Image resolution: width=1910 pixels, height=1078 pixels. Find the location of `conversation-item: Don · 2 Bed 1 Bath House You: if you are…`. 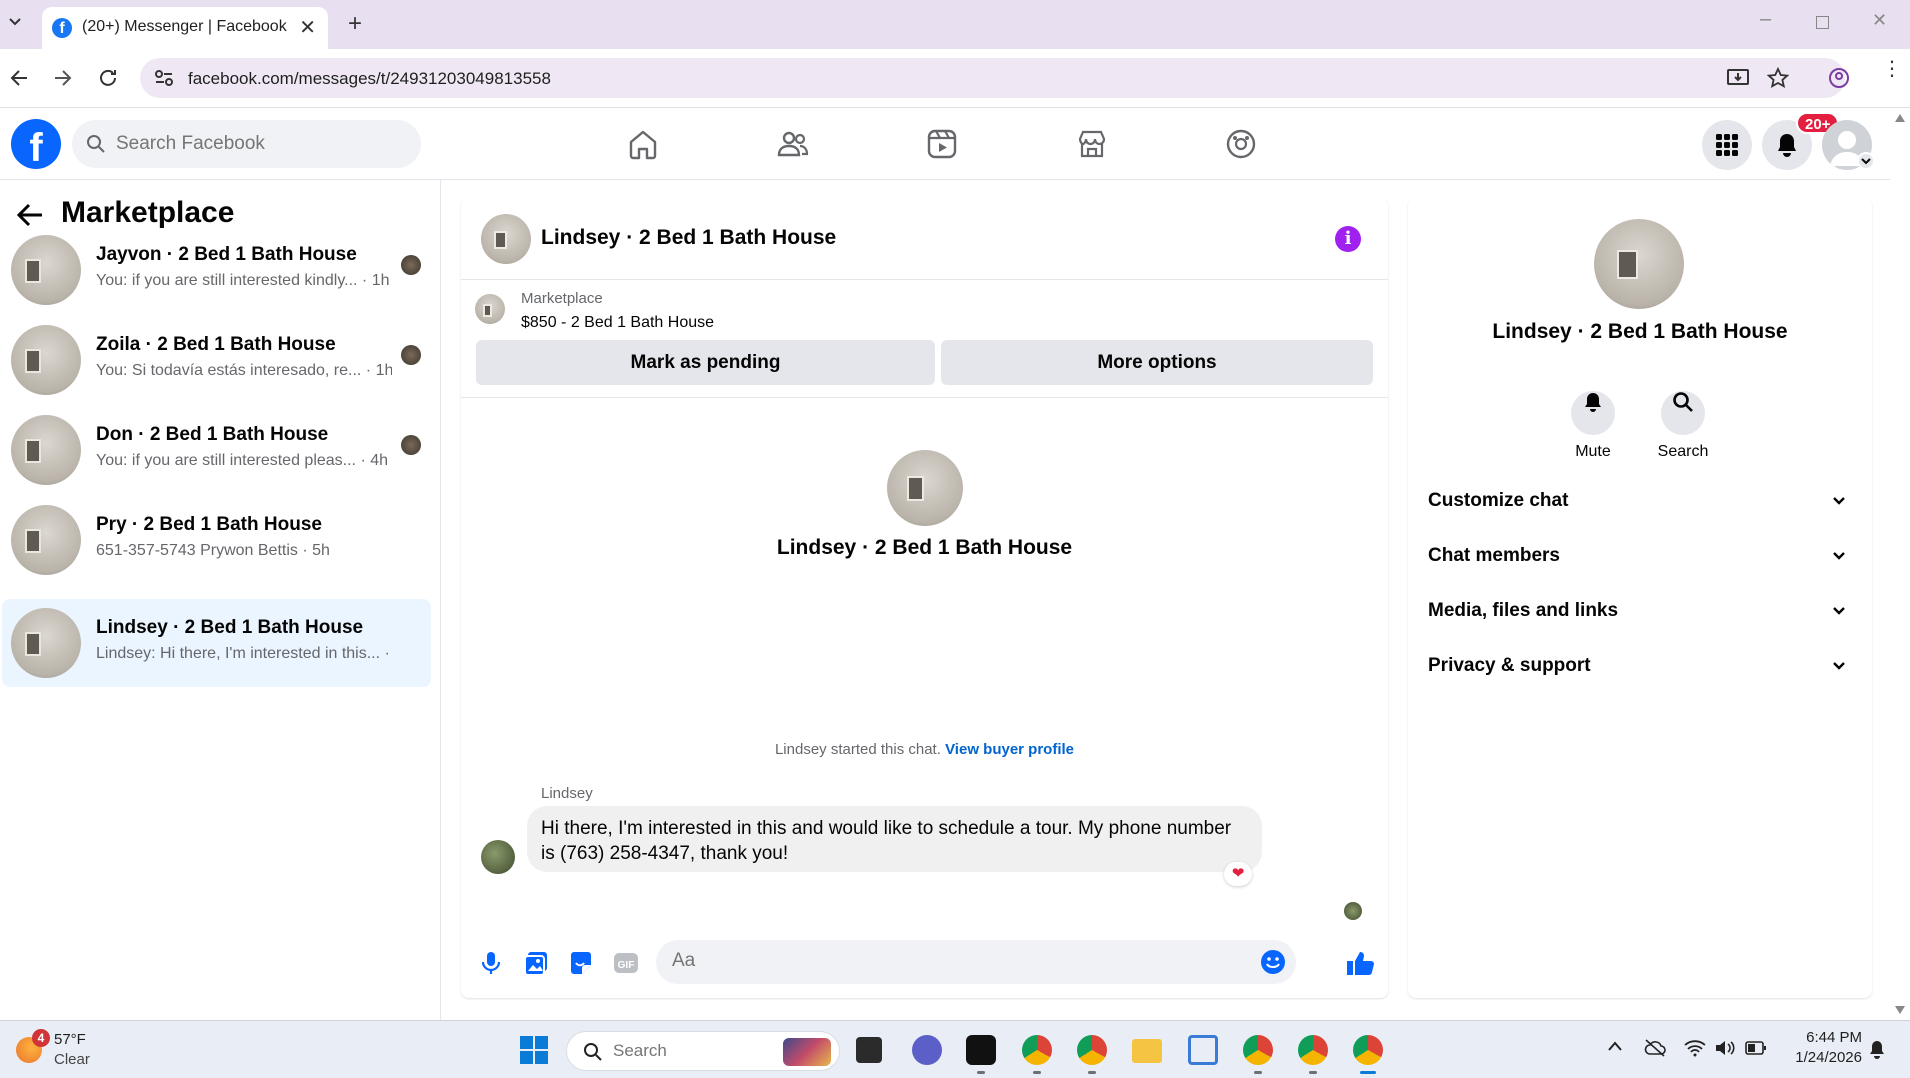

conversation-item: Don · 2 Bed 1 Bath House You: if you are… is located at coordinates (216, 450).